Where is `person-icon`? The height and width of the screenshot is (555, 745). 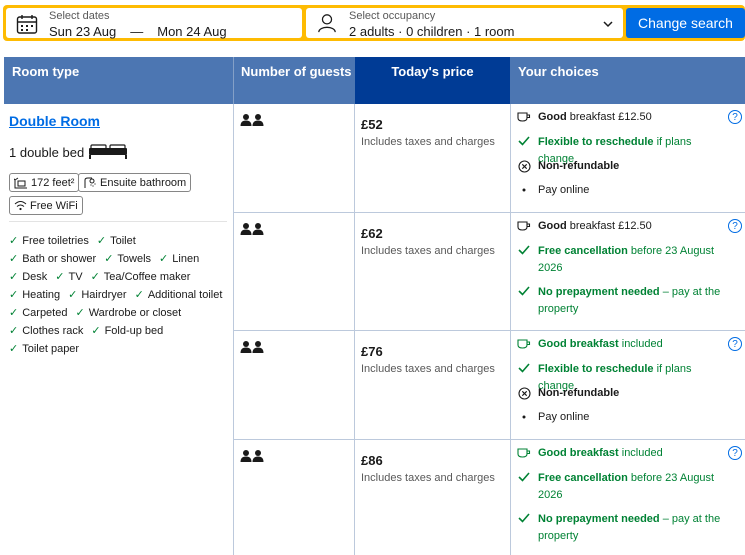 person-icon is located at coordinates (327, 23).